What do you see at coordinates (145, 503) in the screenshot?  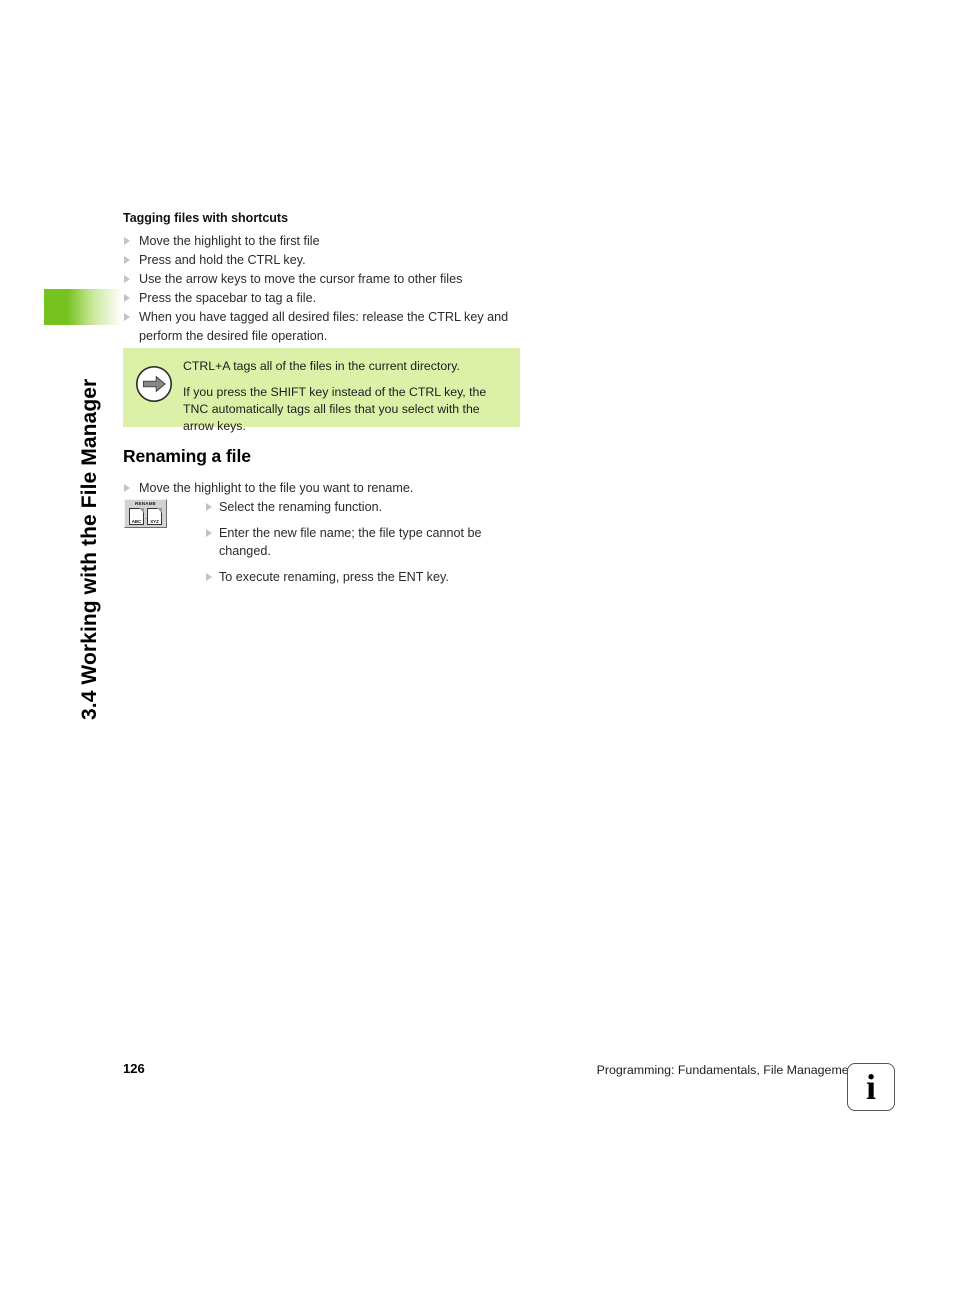 I see `softkey-caption: RENAME` at bounding box center [145, 503].